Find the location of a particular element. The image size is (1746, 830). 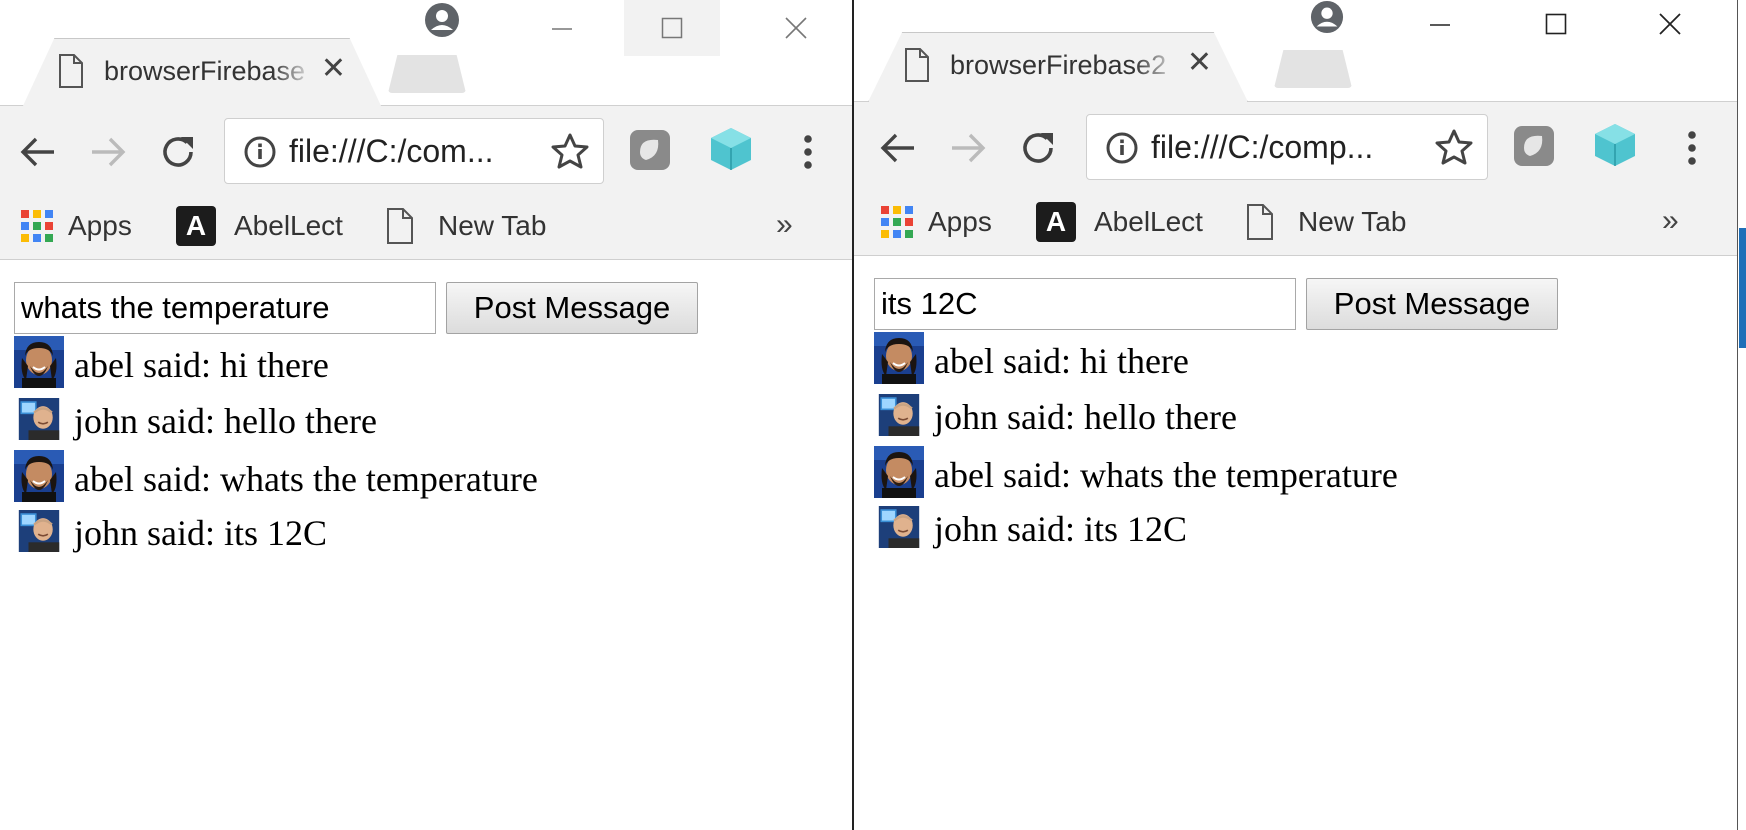

title-bar: browserFirebase ✕ is located at coordinates (426, 54).